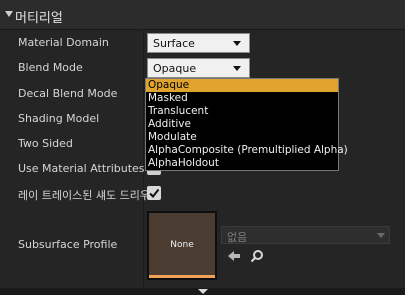  I want to click on row-use-material-attributes: Use Material Attributes, so click(72, 168).